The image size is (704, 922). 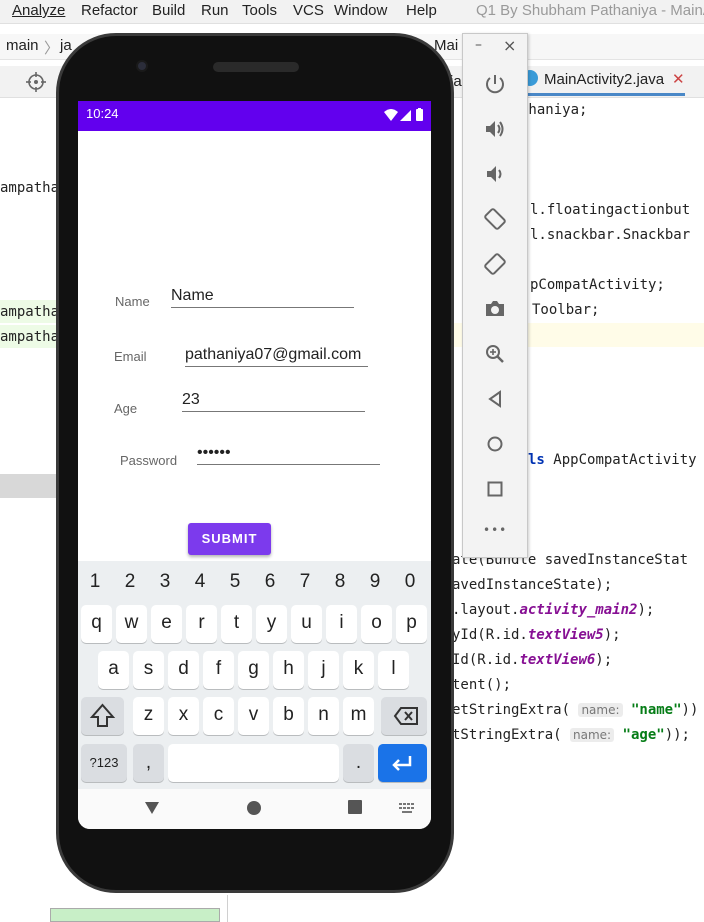 What do you see at coordinates (259, 10) in the screenshot?
I see `menu-tools: Tools` at bounding box center [259, 10].